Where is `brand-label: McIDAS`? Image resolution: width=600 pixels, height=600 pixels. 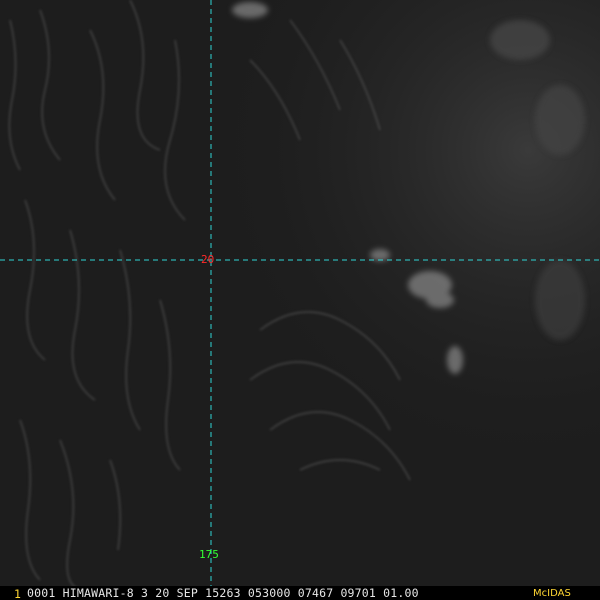 brand-label: McIDAS is located at coordinates (552, 593).